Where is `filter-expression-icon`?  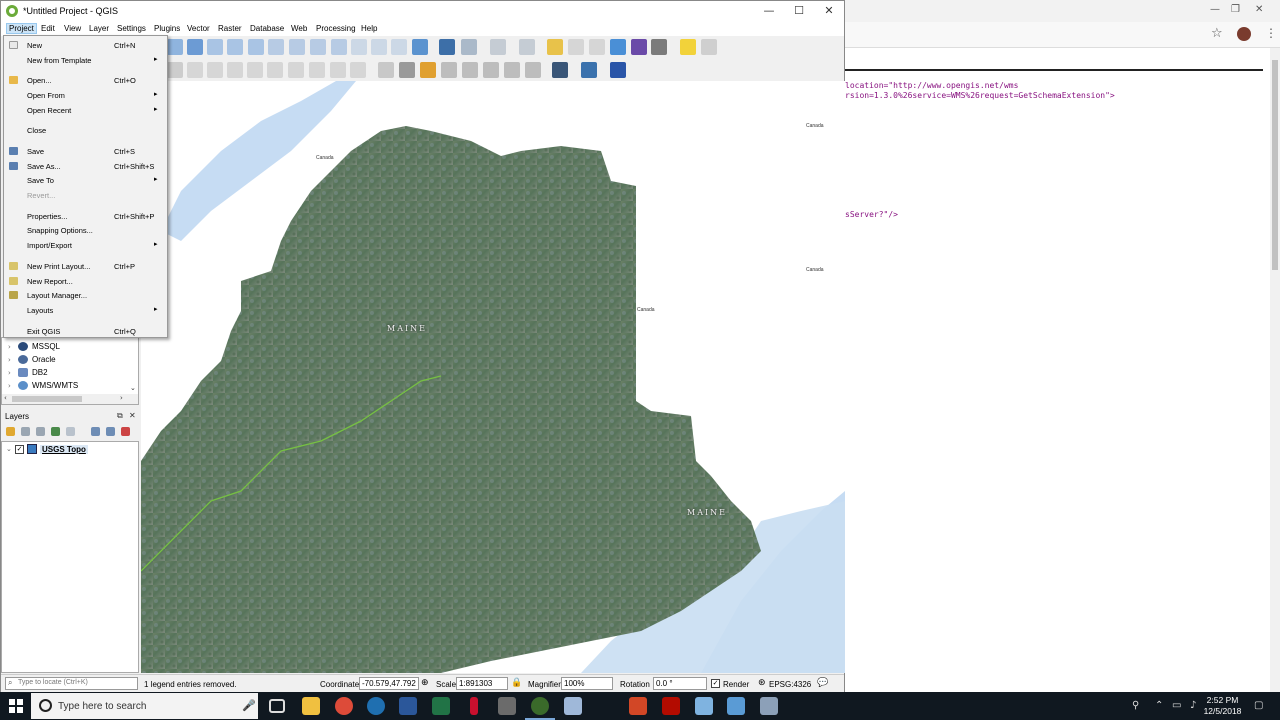 filter-expression-icon is located at coordinates (70, 431).